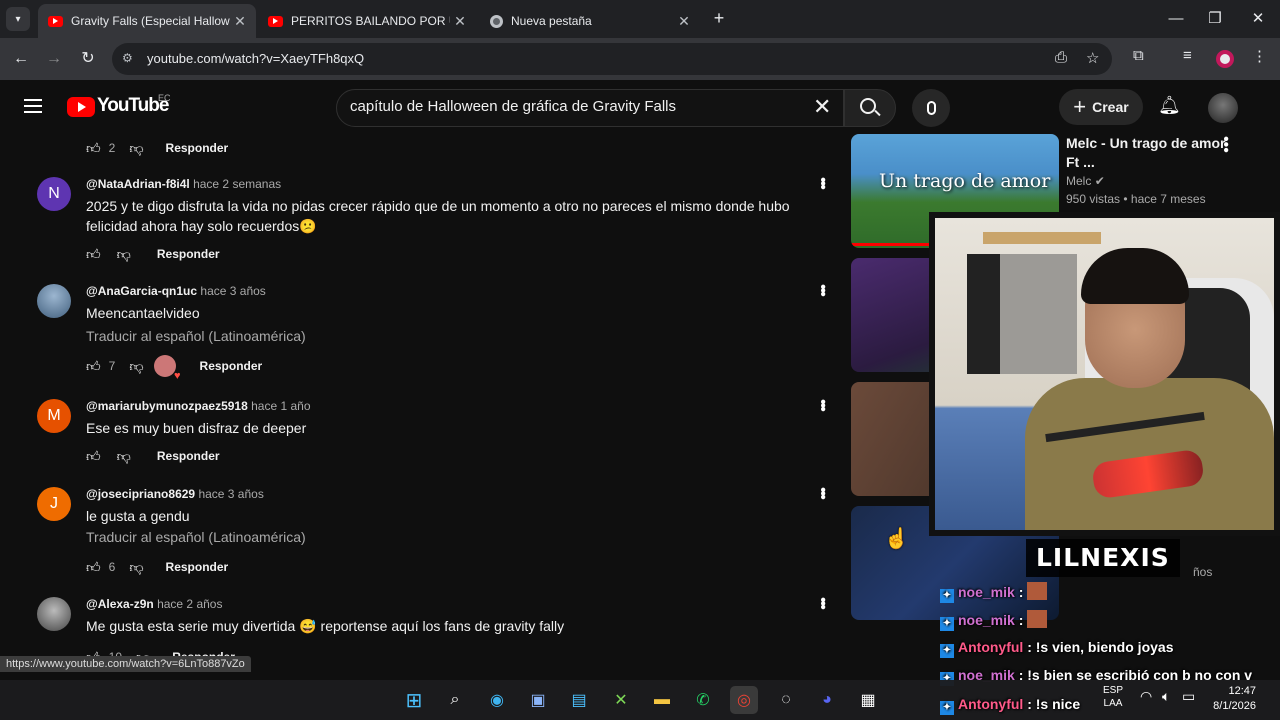 This screenshot has width=1280, height=720. Describe the element at coordinates (189, 604) in the screenshot. I see `comment-time: hace 2 años` at that location.